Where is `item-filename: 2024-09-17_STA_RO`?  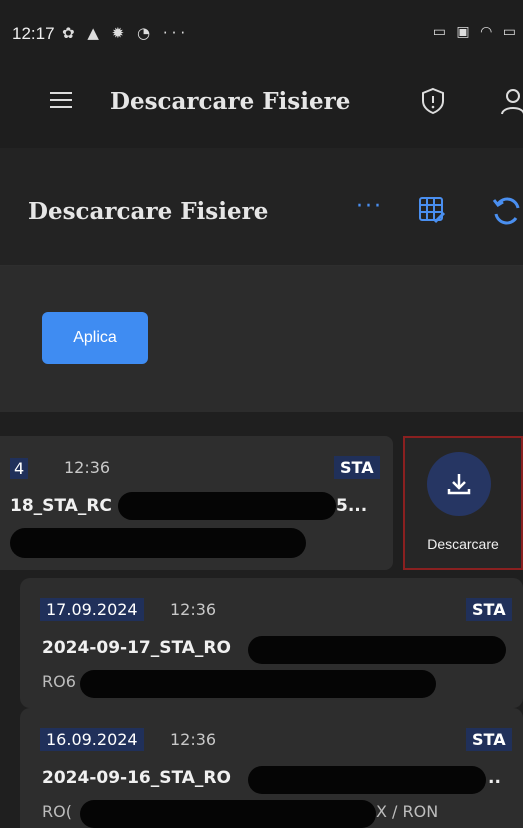
item-filename: 2024-09-17_STA_RO is located at coordinates (136, 648).